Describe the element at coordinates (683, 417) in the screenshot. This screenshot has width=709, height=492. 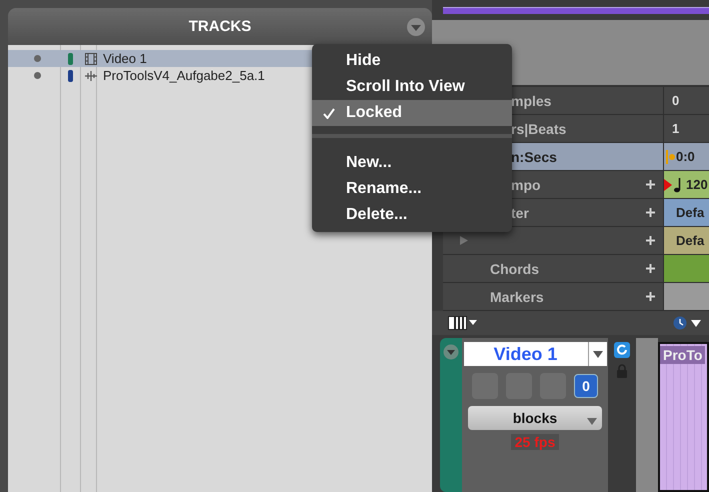
I see `video-clip: ProTo` at that location.